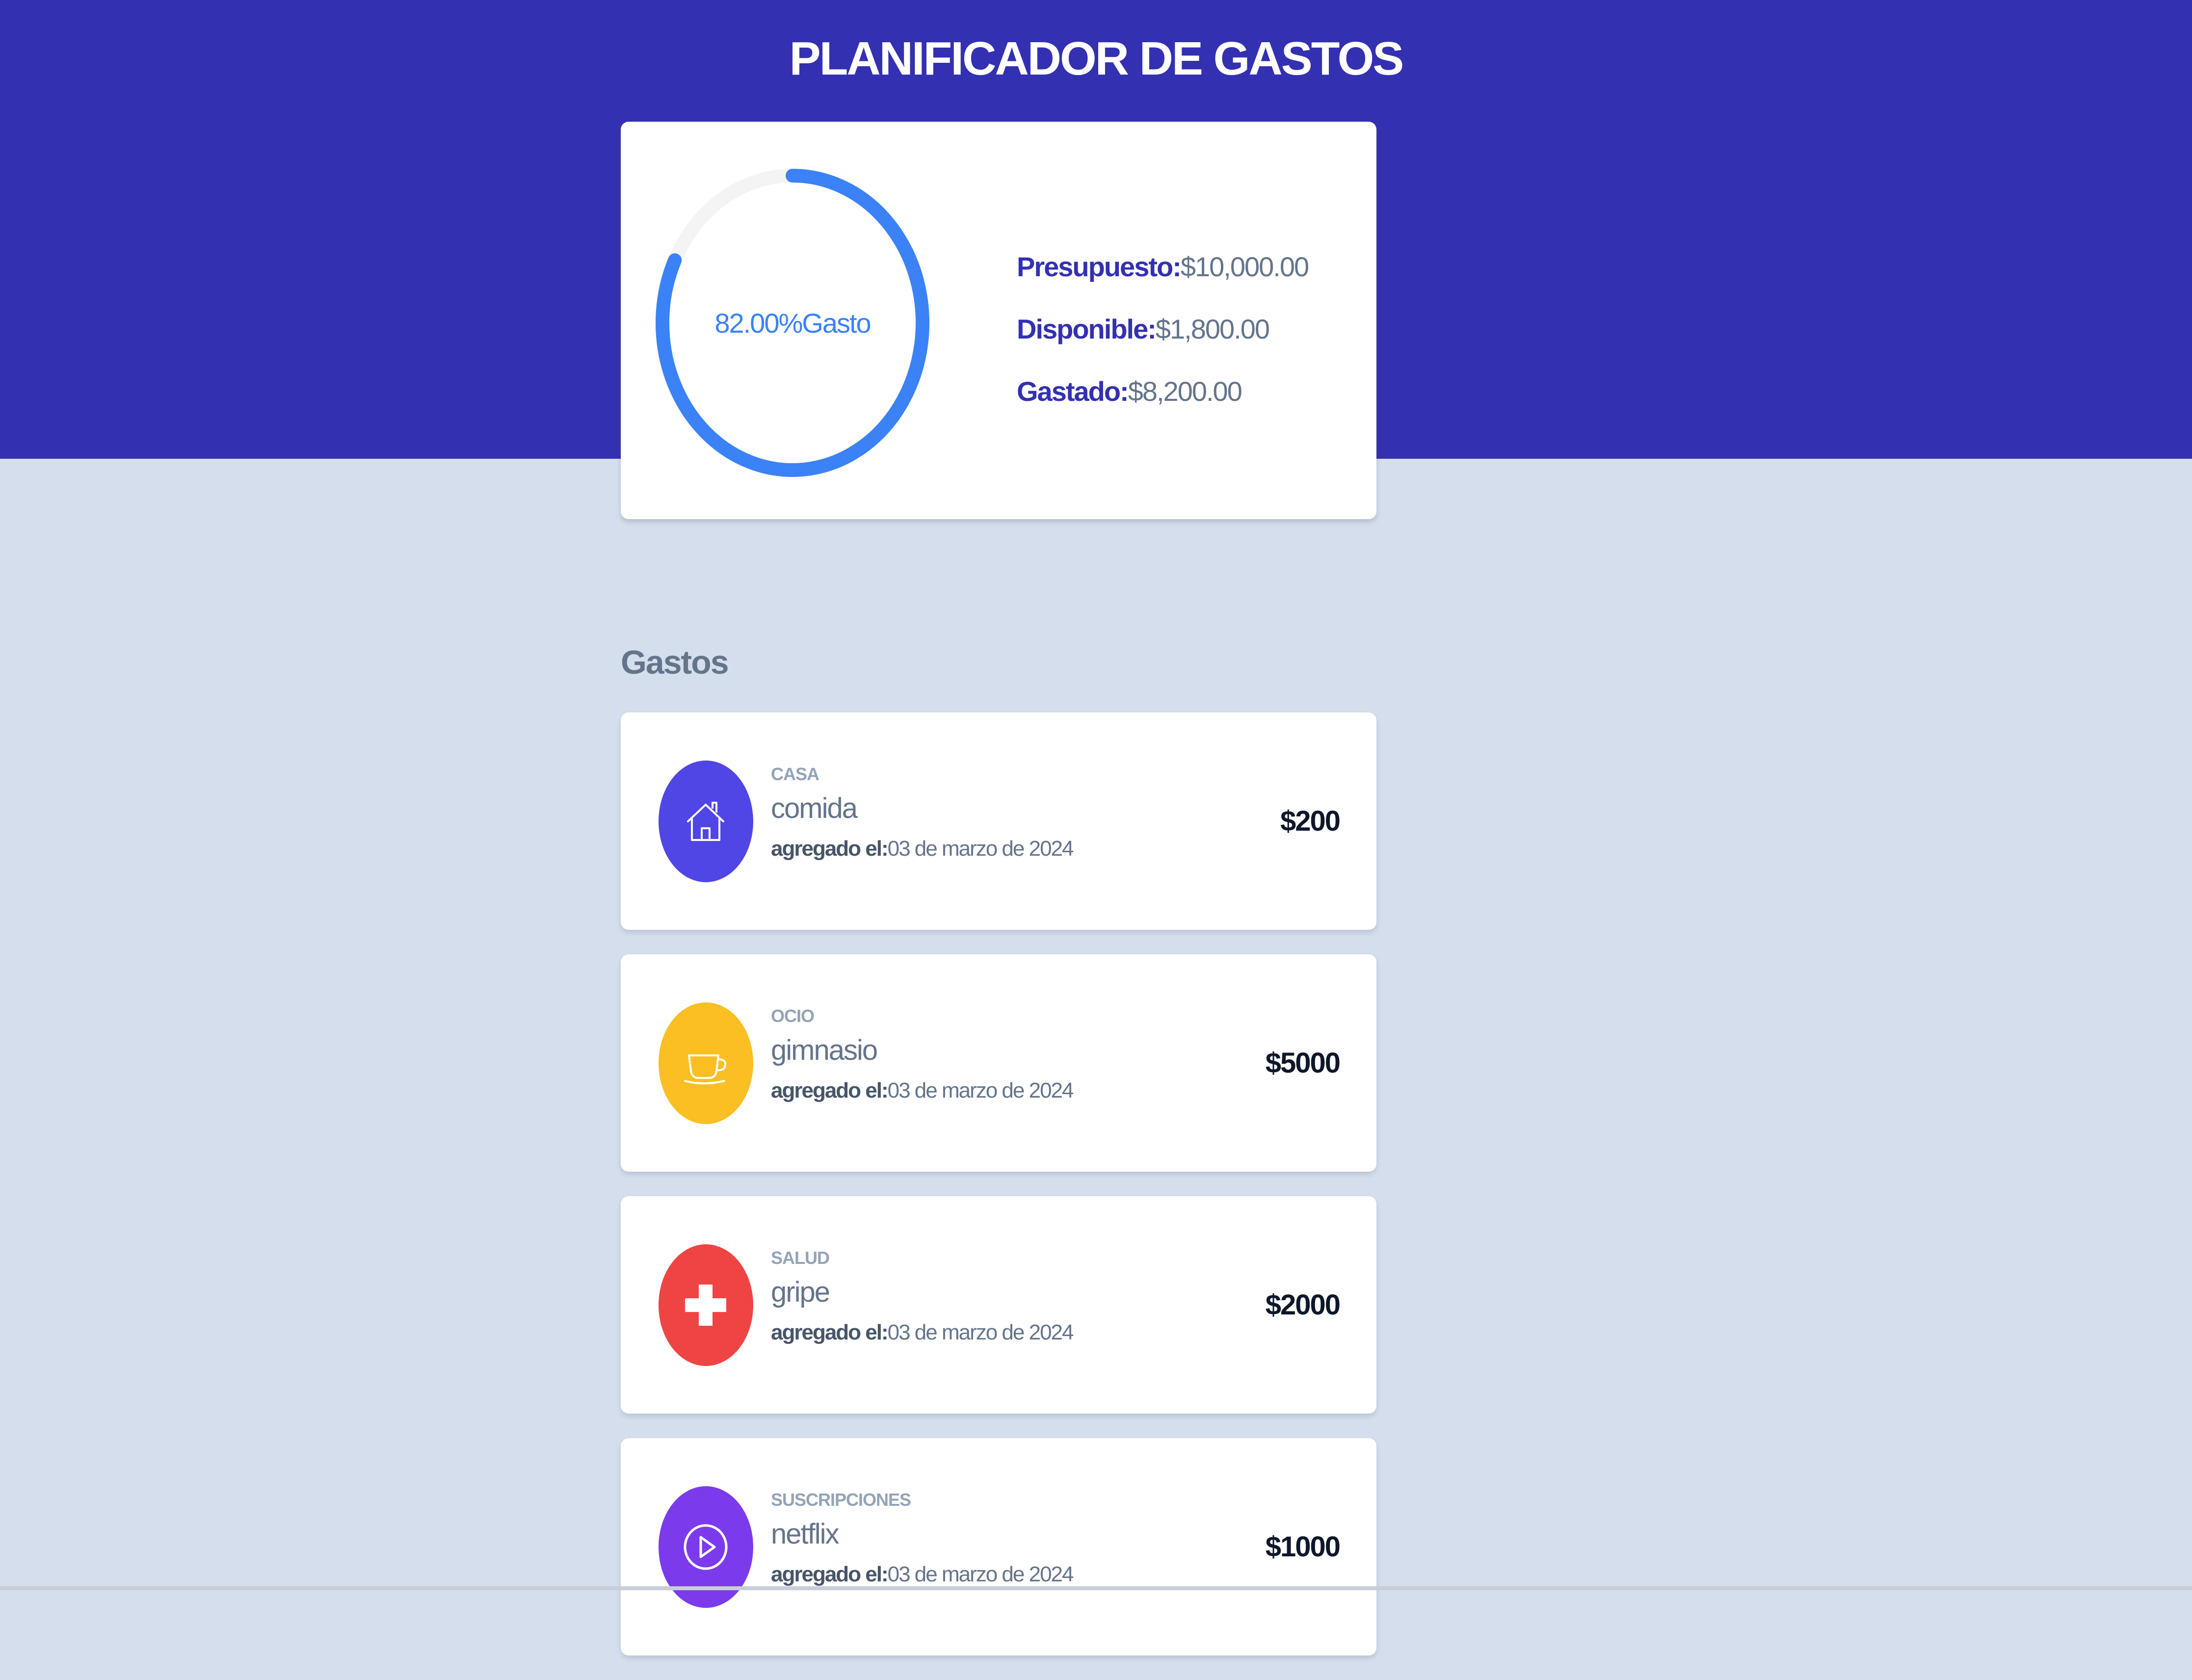  Describe the element at coordinates (824, 1050) in the screenshot. I see `expense-name: gimnasio` at that location.